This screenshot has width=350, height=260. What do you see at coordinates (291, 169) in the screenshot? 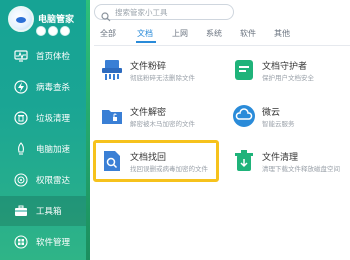
I see `tool-file-cleanup: 文件清理 清理下载文件释放磁盘空间` at bounding box center [291, 169].